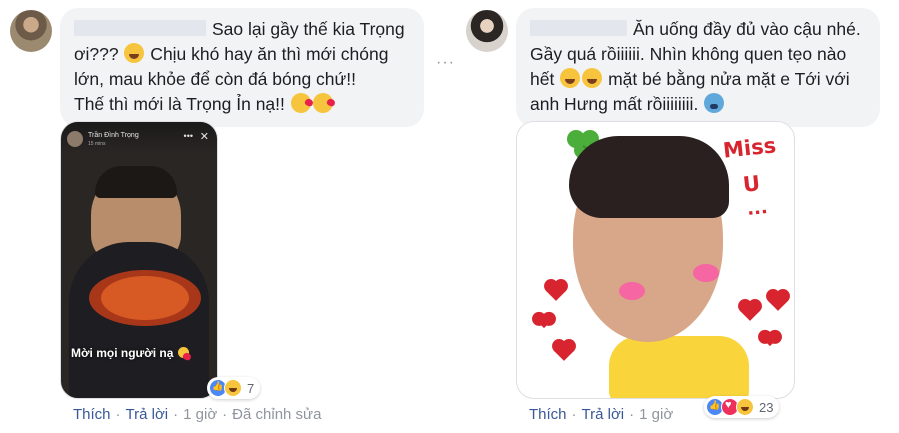 The height and width of the screenshot is (433, 899). Describe the element at coordinates (679, 367) in the screenshot. I see `sticker-shirt` at that location.